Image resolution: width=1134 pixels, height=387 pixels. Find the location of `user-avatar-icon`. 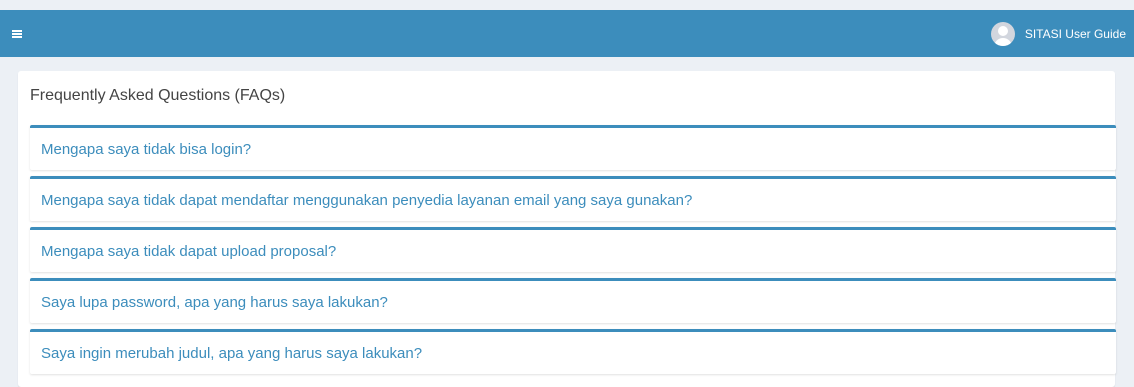

user-avatar-icon is located at coordinates (1002, 33).